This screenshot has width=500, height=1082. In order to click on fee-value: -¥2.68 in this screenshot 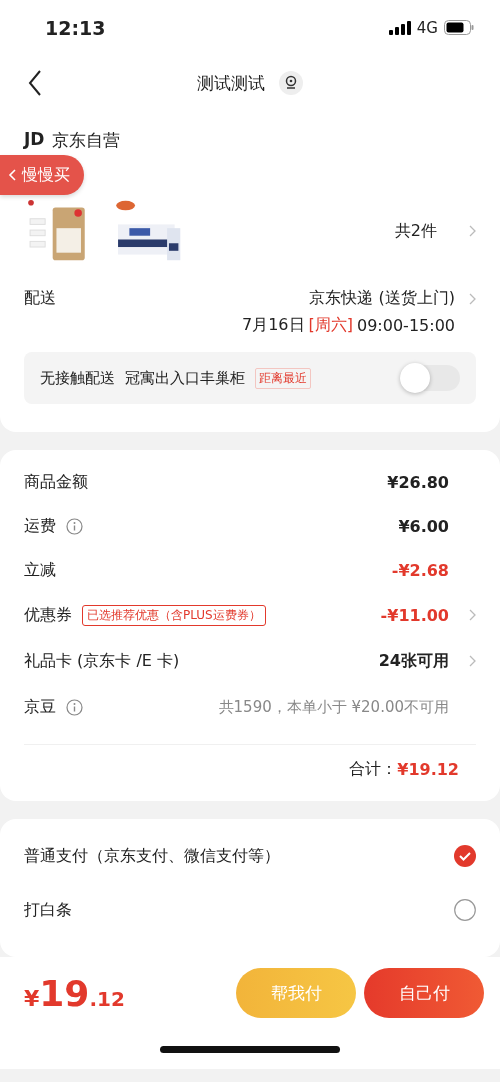, I will do `click(420, 570)`.